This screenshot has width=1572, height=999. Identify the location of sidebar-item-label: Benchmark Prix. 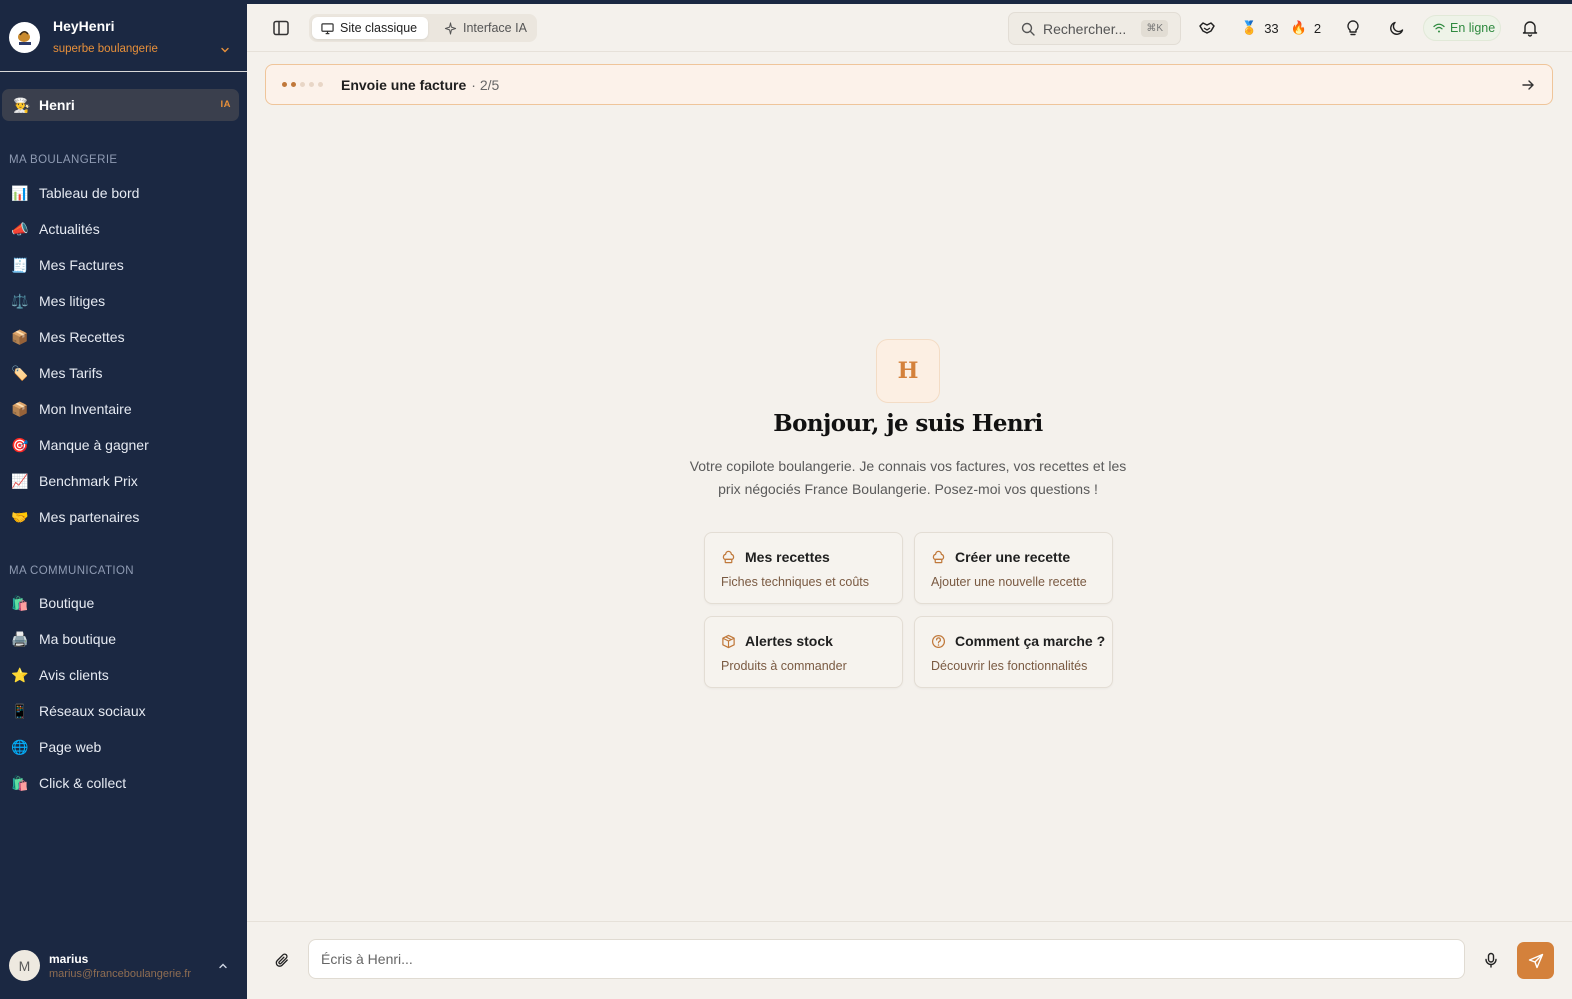
(88, 481).